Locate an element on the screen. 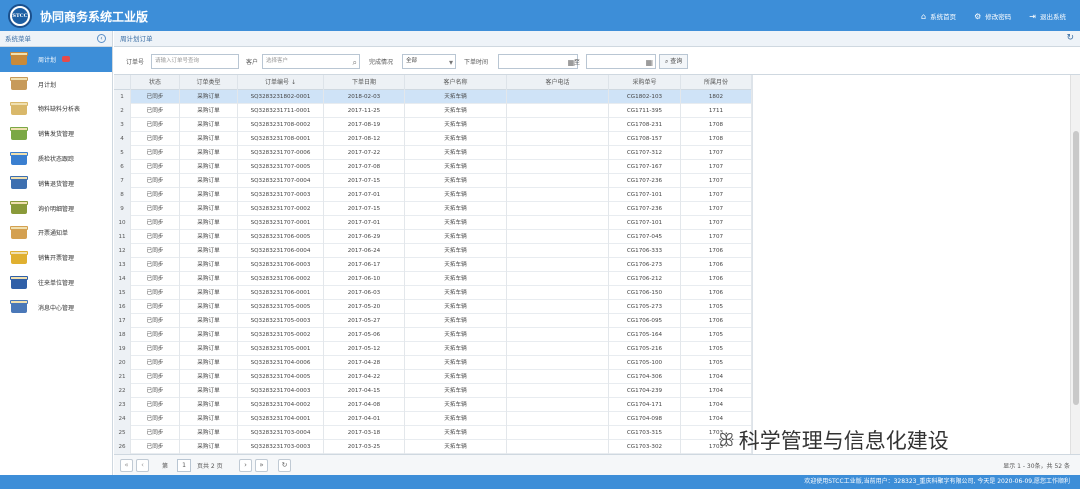 This screenshot has width=1080, height=489. sidebar-item-9: 往来单位管理 is located at coordinates (56, 282).